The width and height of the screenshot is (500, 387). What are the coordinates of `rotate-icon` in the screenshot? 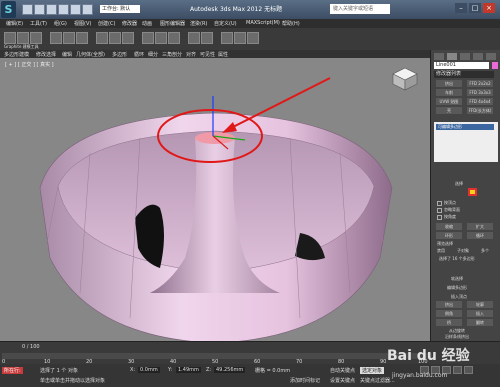 It's located at (115, 38).